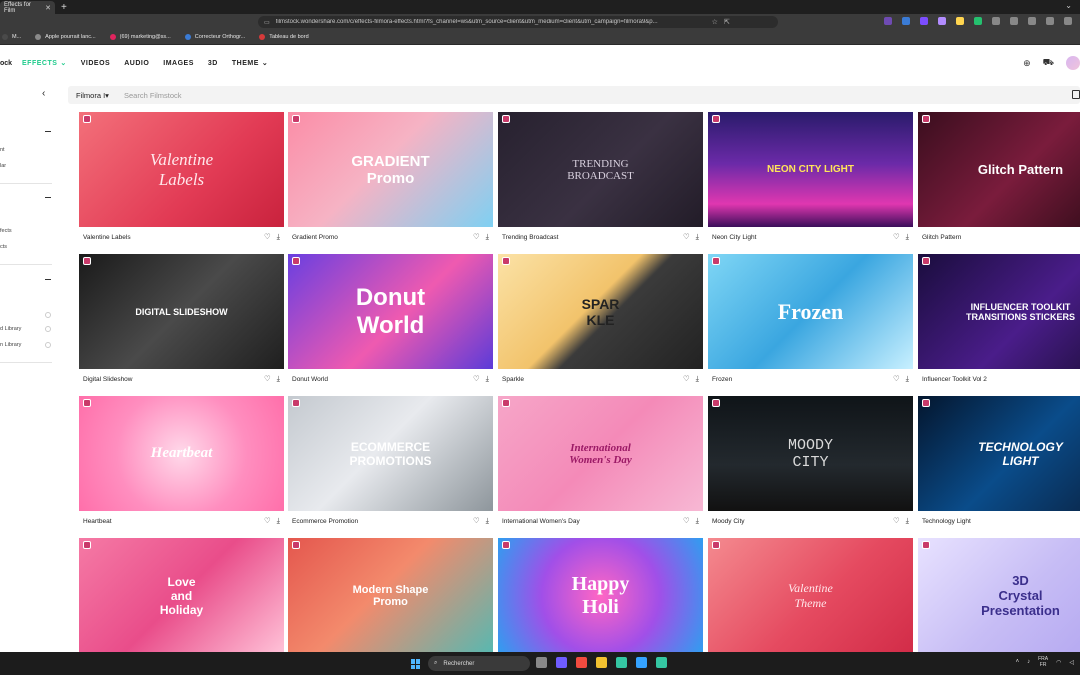 This screenshot has height=675, width=1080. Describe the element at coordinates (1073, 63) in the screenshot. I see `avatar` at that location.